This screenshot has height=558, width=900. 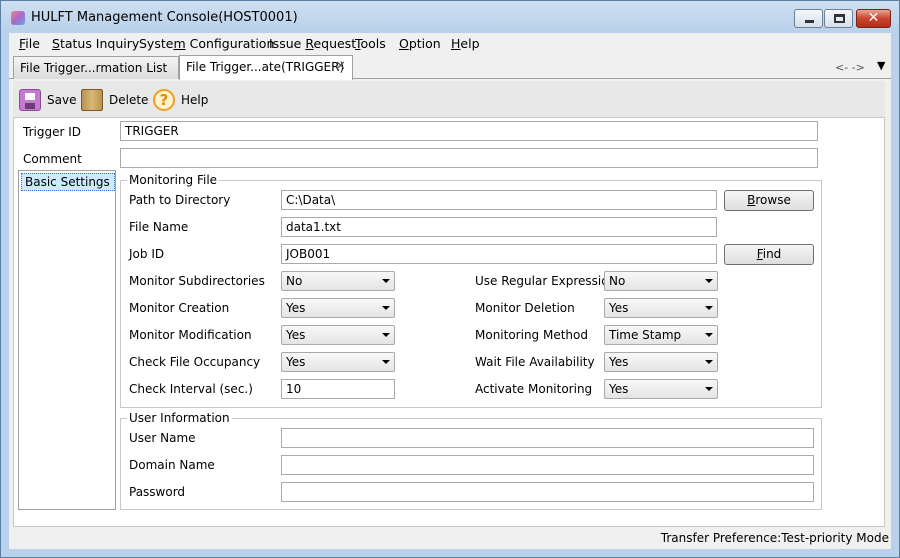 I want to click on comment-field, so click(x=469, y=158).